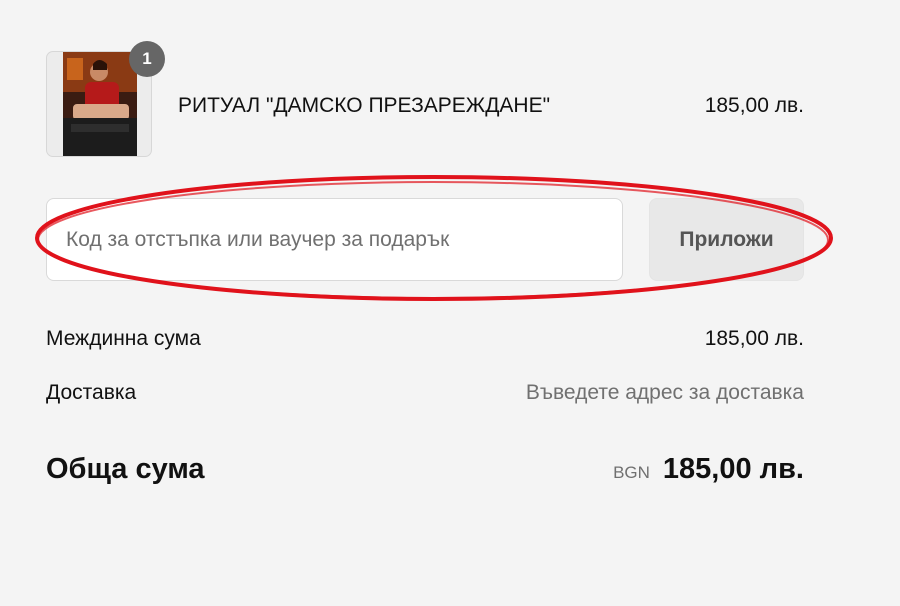 The height and width of the screenshot is (606, 900). I want to click on apply-discount-button: Приложи, so click(726, 239).